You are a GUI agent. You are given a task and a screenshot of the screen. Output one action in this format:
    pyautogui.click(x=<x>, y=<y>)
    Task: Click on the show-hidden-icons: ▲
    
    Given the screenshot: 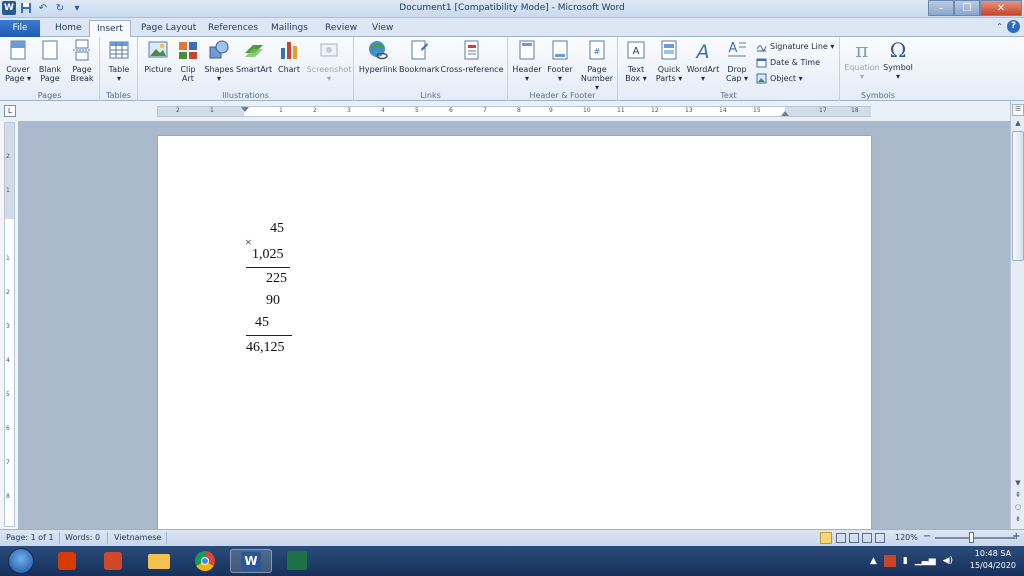 What is the action you would take?
    pyautogui.click(x=873, y=561)
    